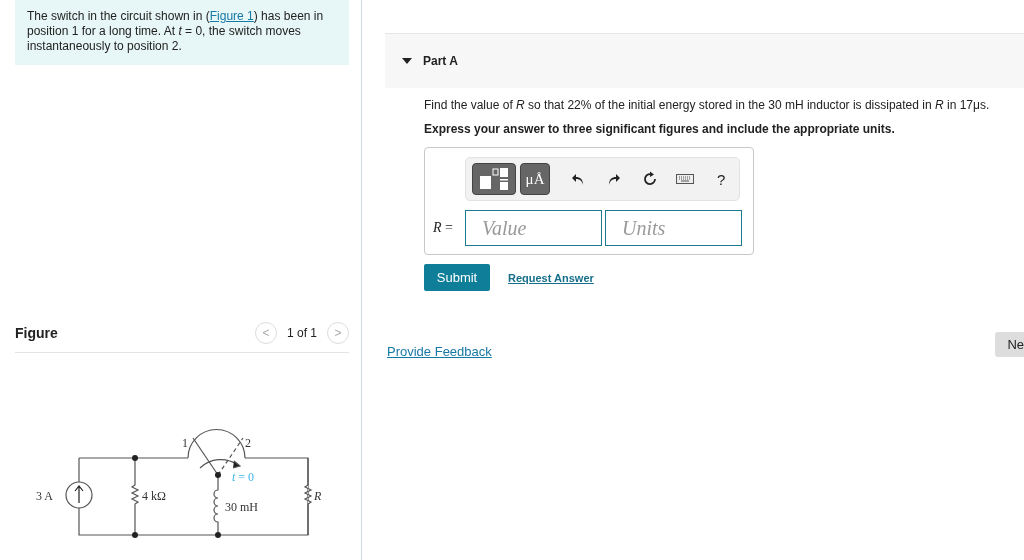  I want to click on value-field: Value, so click(533, 228).